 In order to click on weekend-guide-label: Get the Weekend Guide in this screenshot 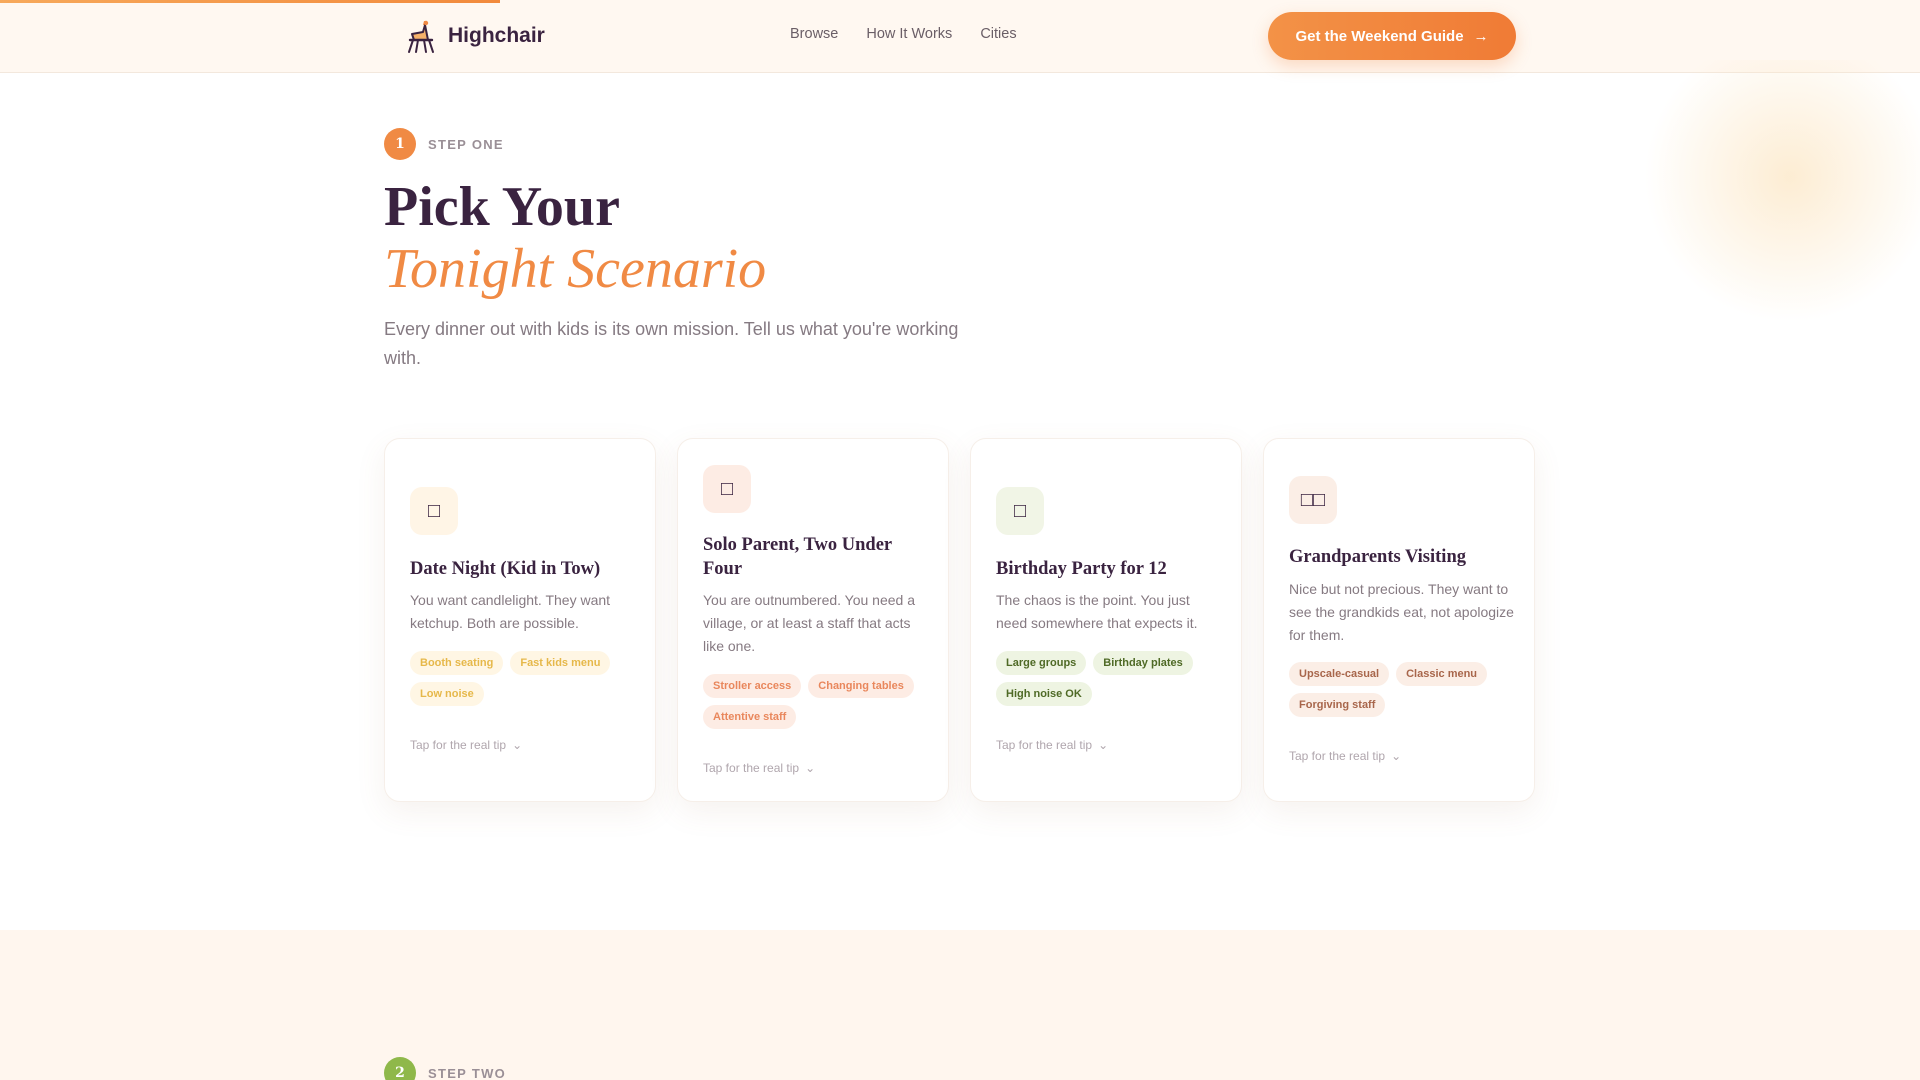, I will do `click(1379, 36)`.